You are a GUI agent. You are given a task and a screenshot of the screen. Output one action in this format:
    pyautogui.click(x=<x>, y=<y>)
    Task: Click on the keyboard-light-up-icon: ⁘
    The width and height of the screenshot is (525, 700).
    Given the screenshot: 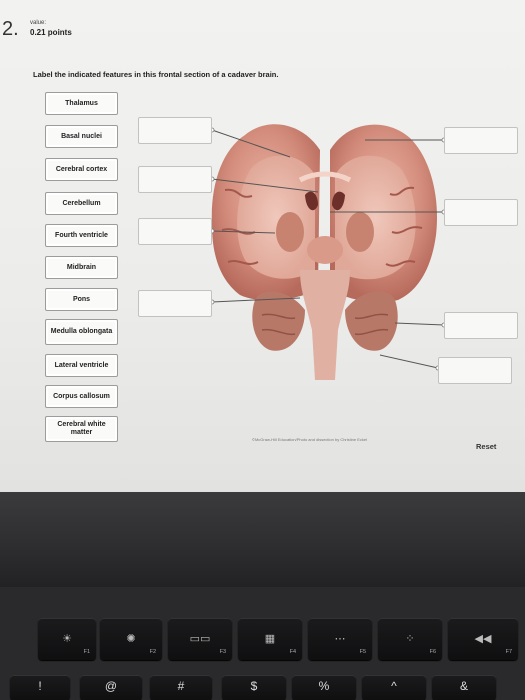 What is the action you would take?
    pyautogui.click(x=410, y=639)
    